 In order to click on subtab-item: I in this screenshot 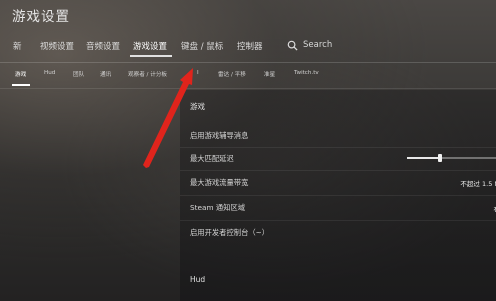, I will do `click(198, 73)`.